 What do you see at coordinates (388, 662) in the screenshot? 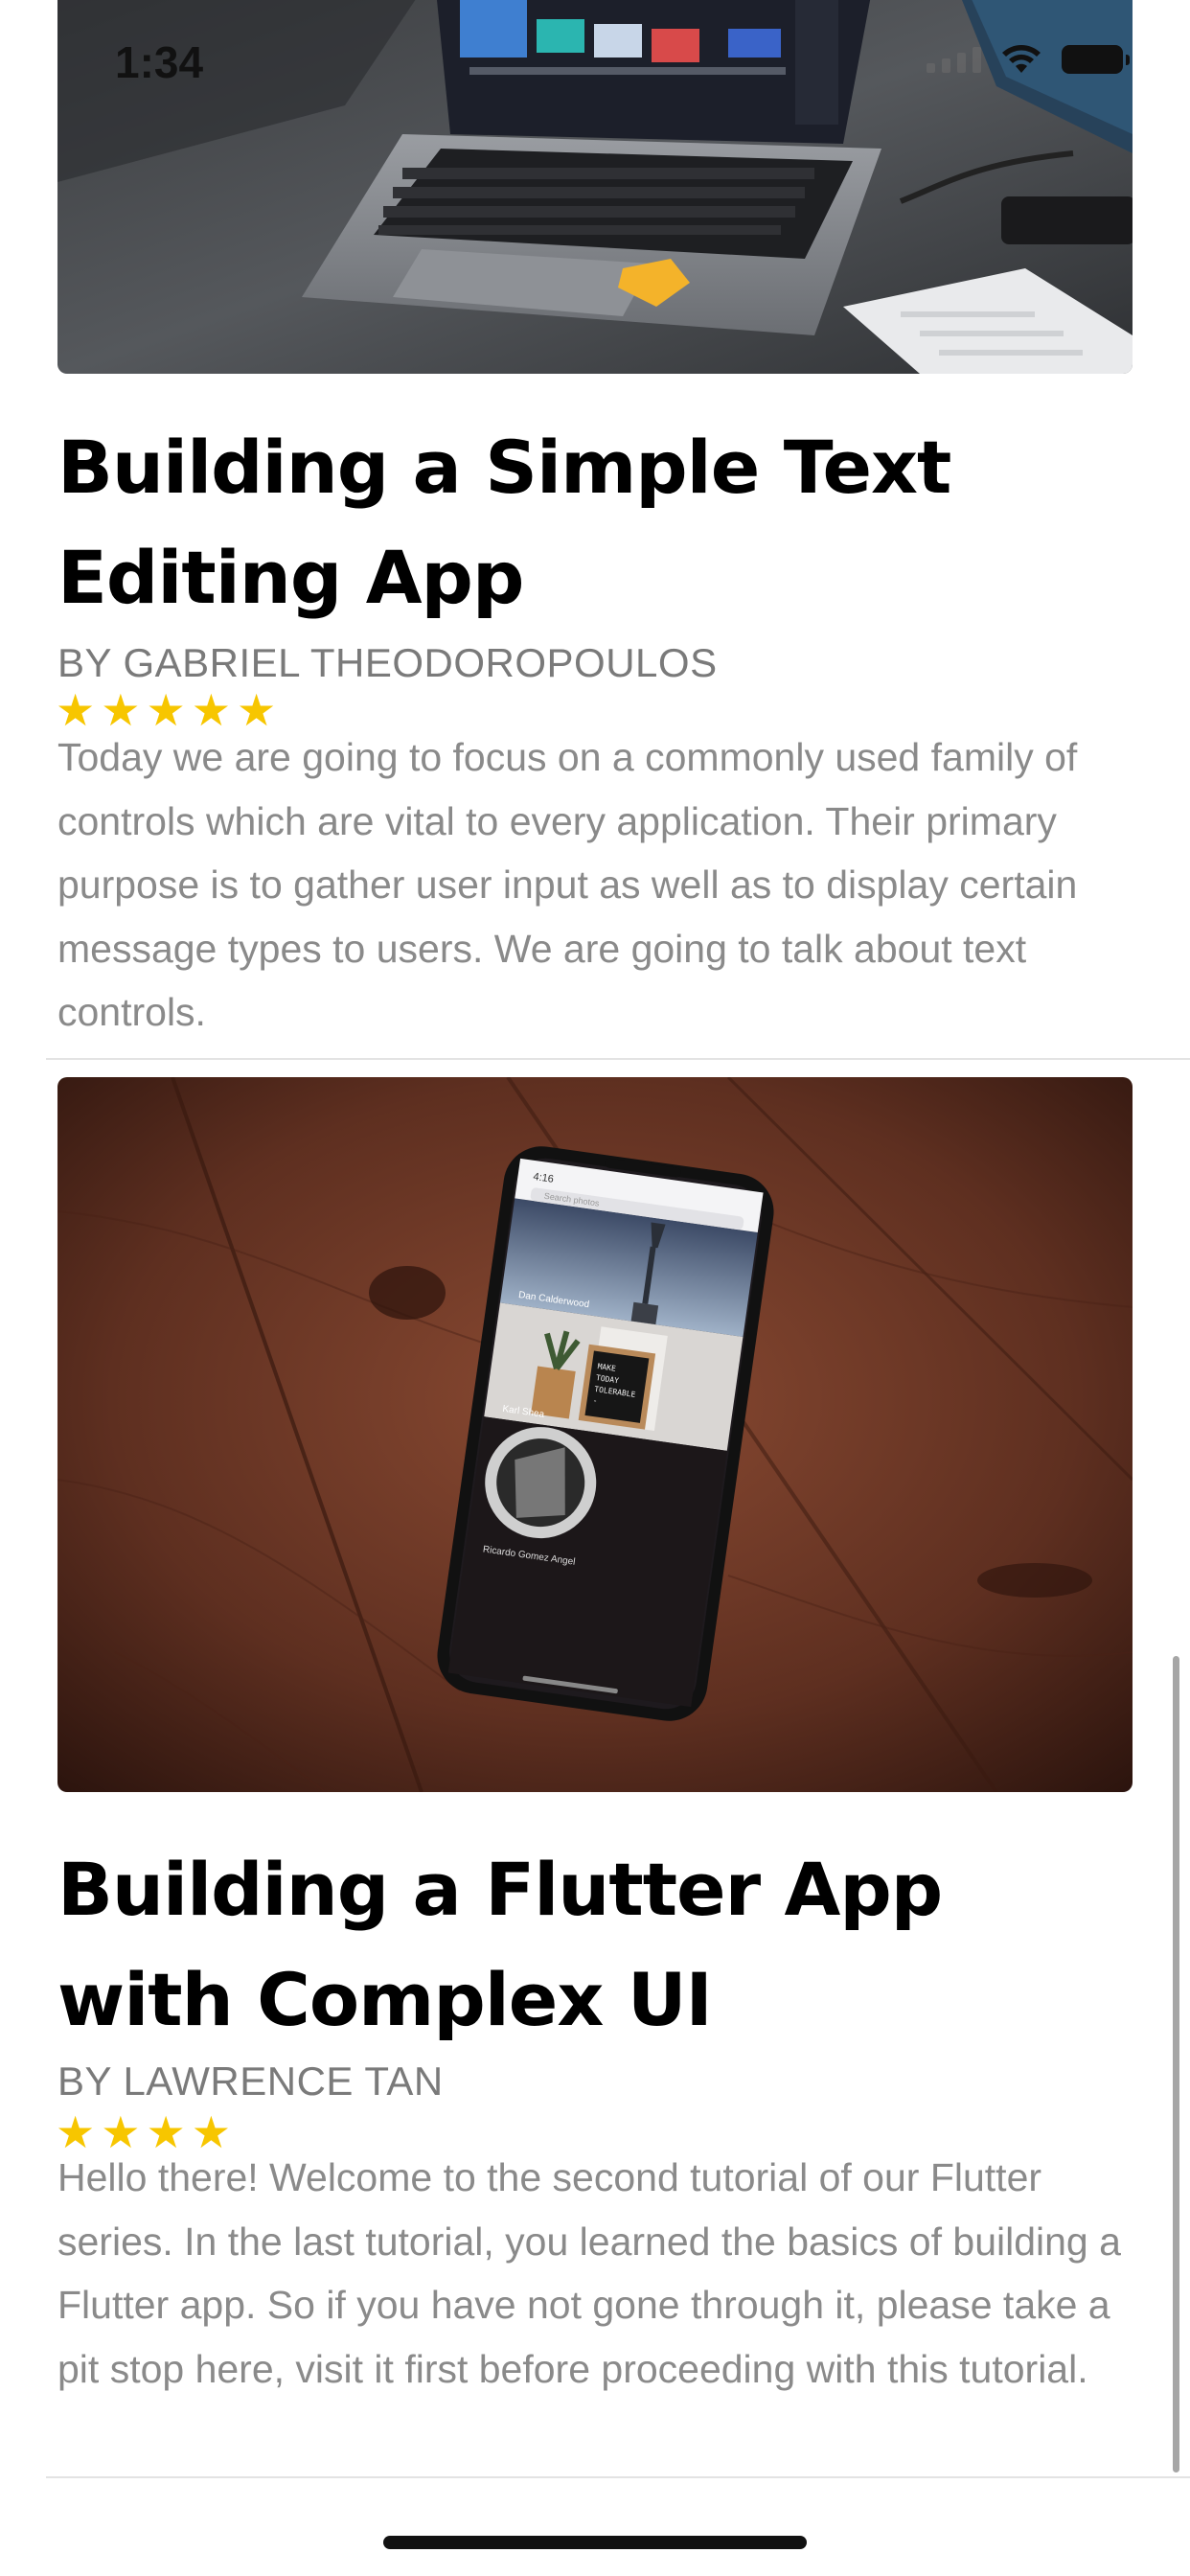
I see `article-author: BY GABRIEL THEODOROPOULOS` at bounding box center [388, 662].